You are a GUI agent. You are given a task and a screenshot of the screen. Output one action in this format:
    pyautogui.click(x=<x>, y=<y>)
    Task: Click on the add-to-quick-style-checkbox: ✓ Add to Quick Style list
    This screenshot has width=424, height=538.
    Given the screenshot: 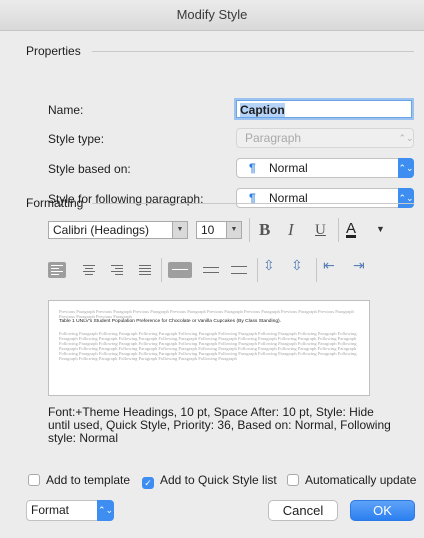 What is the action you would take?
    pyautogui.click(x=209, y=481)
    